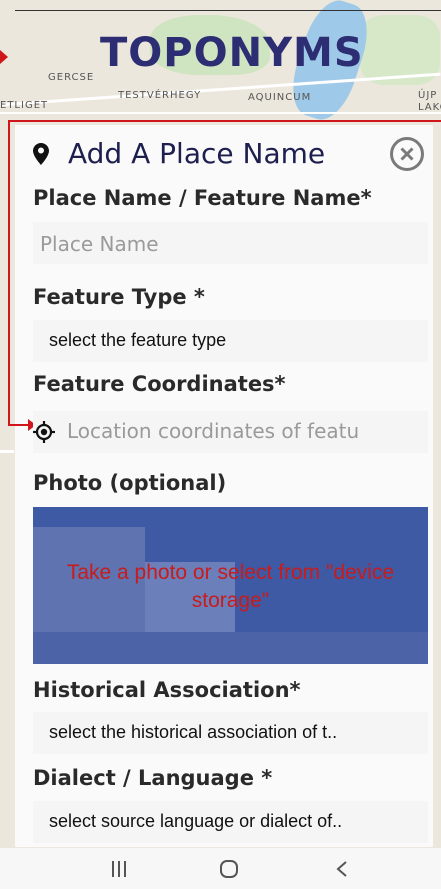 Image resolution: width=441 pixels, height=889 pixels. I want to click on app-logo: TOPONYMS, so click(232, 53).